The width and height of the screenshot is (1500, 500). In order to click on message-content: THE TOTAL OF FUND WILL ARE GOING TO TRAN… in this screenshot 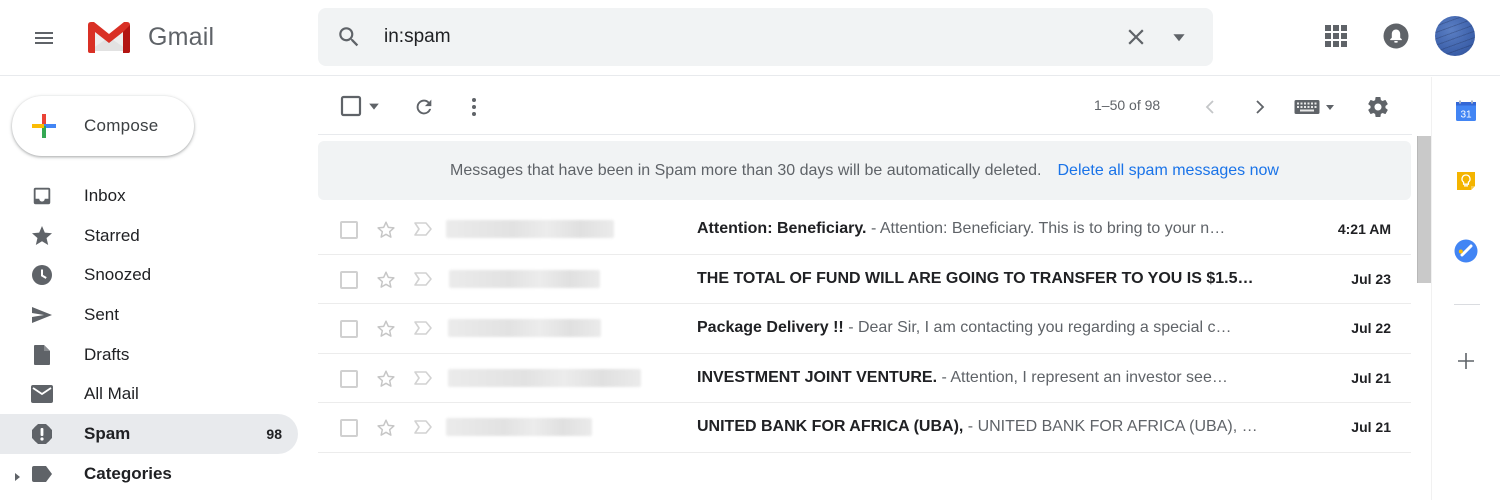, I will do `click(986, 279)`.